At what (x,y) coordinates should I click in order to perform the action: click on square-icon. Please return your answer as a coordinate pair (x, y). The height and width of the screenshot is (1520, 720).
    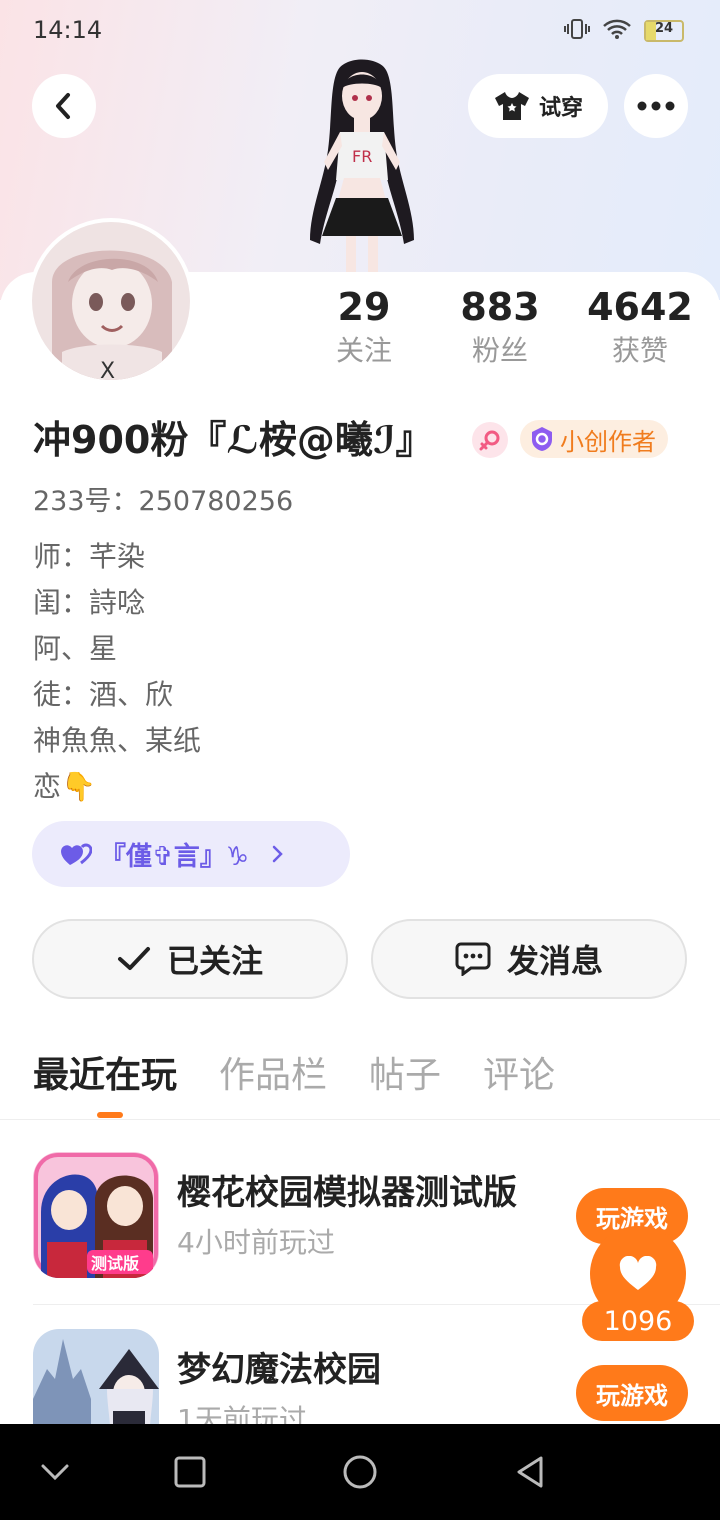
    Looking at the image, I should click on (190, 1472).